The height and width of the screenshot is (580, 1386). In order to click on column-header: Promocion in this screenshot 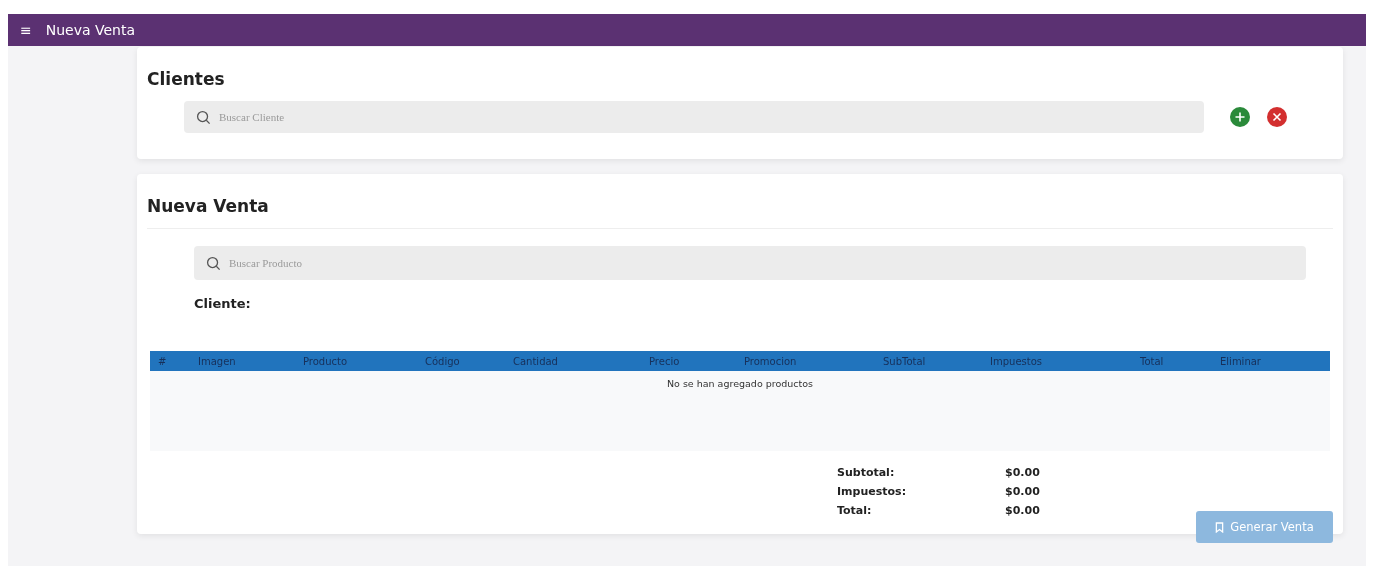, I will do `click(770, 361)`.